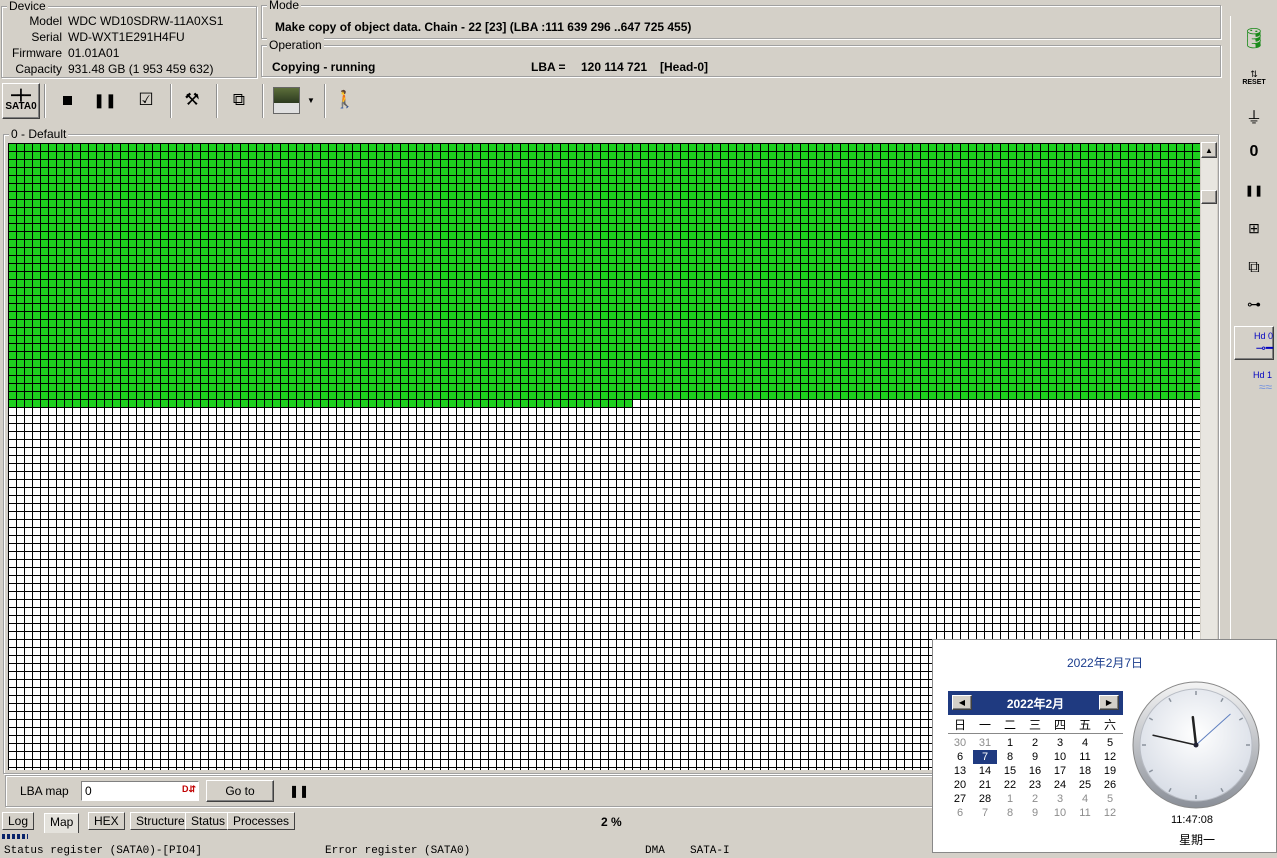 This screenshot has width=1277, height=858. I want to click on stop-icon, so click(67, 100).